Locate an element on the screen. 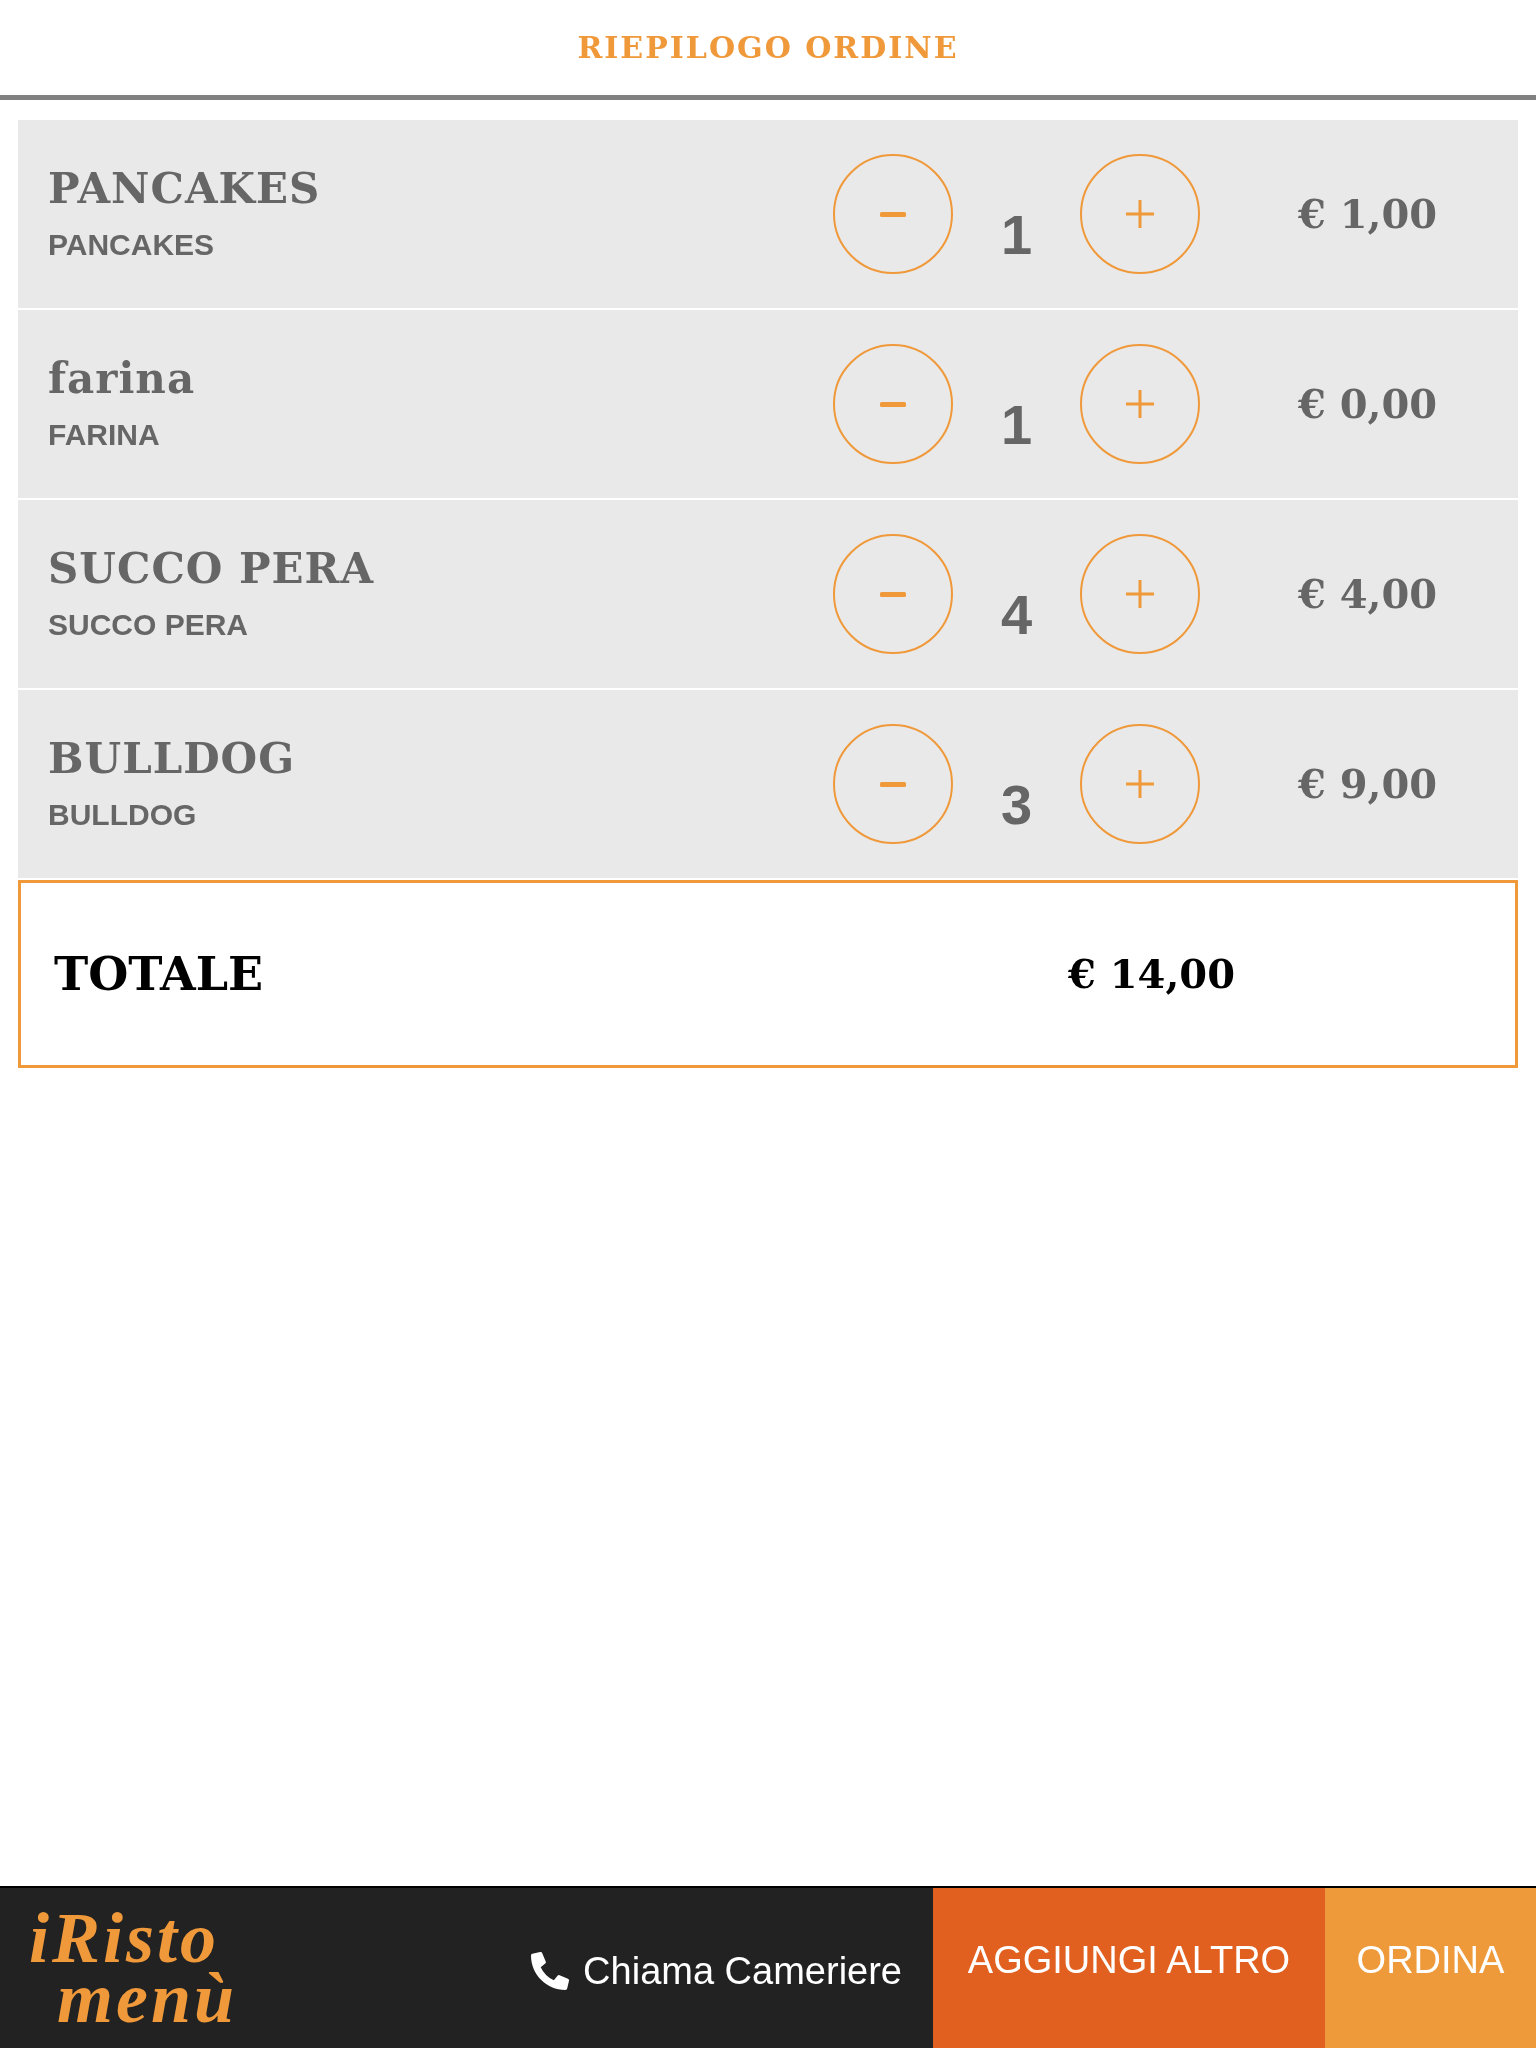 The image size is (1536, 2048). total-label: TOTALE is located at coordinates (159, 974).